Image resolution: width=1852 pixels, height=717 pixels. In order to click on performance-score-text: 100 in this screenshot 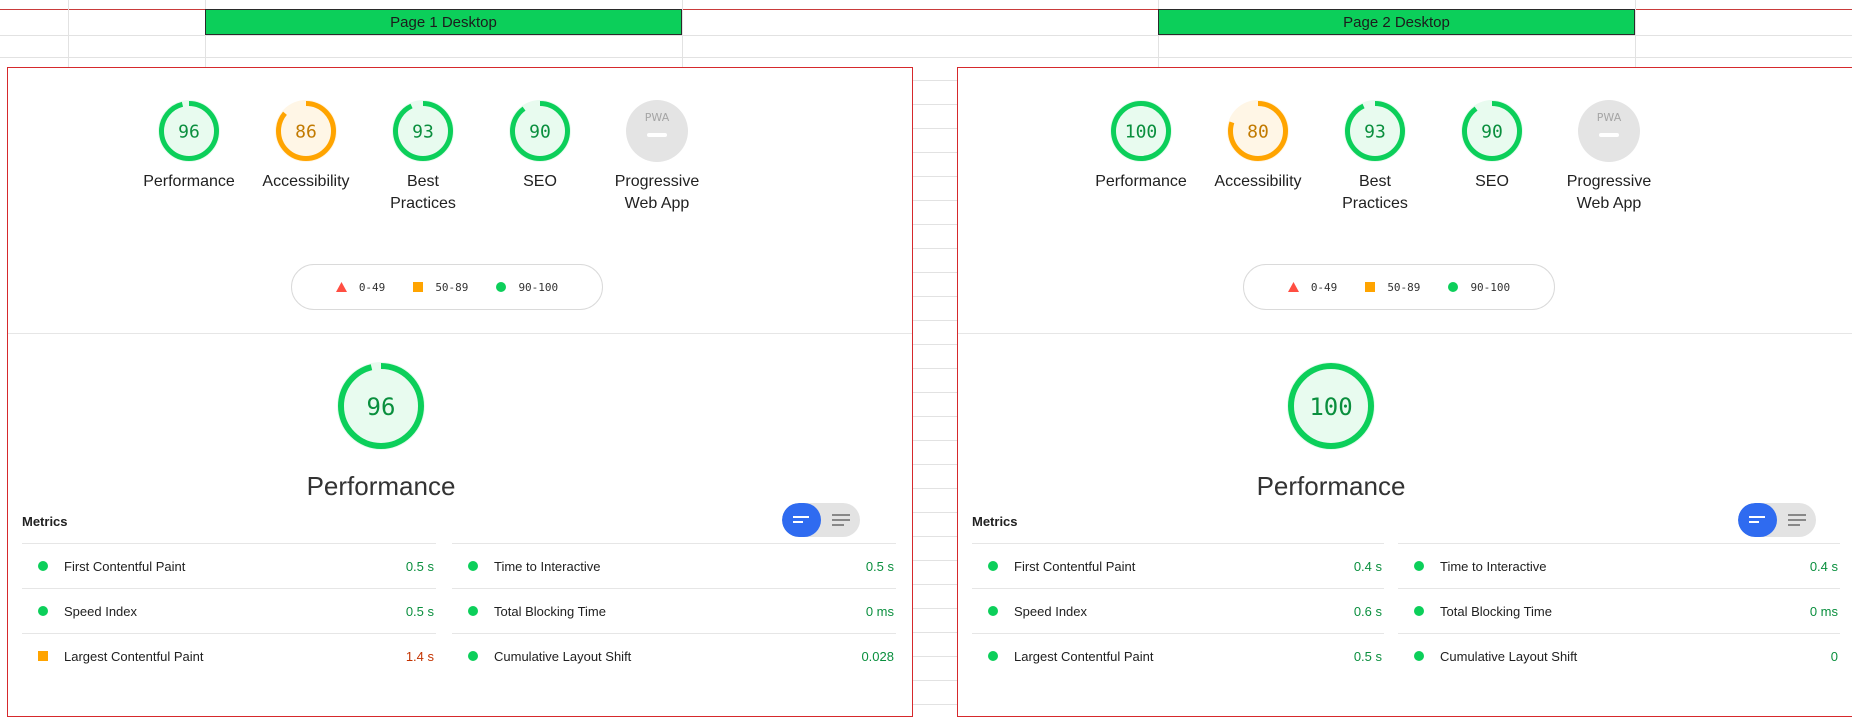, I will do `click(1330, 407)`.